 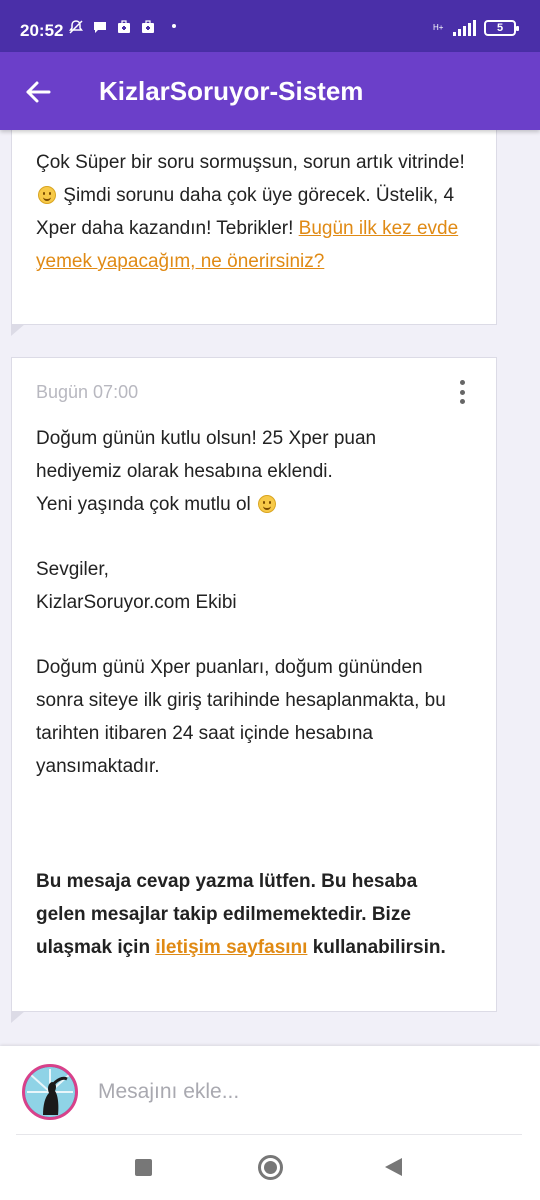 I want to click on signoff-greeting: Sevgiler,, so click(x=72, y=569).